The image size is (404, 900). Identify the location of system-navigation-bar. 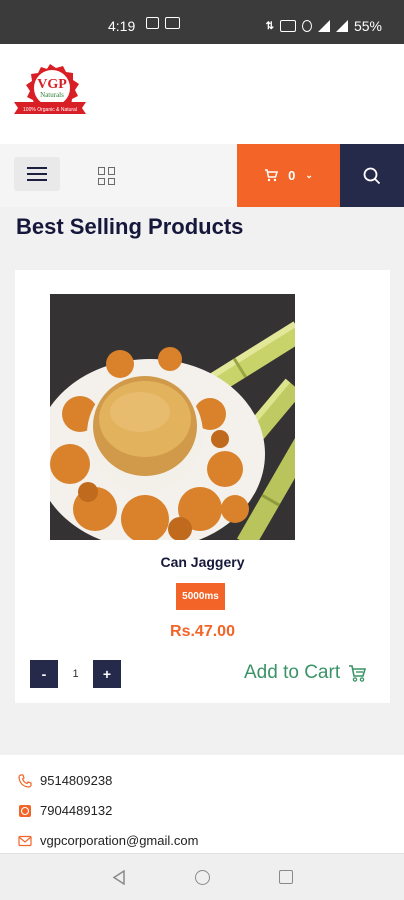
(202, 876).